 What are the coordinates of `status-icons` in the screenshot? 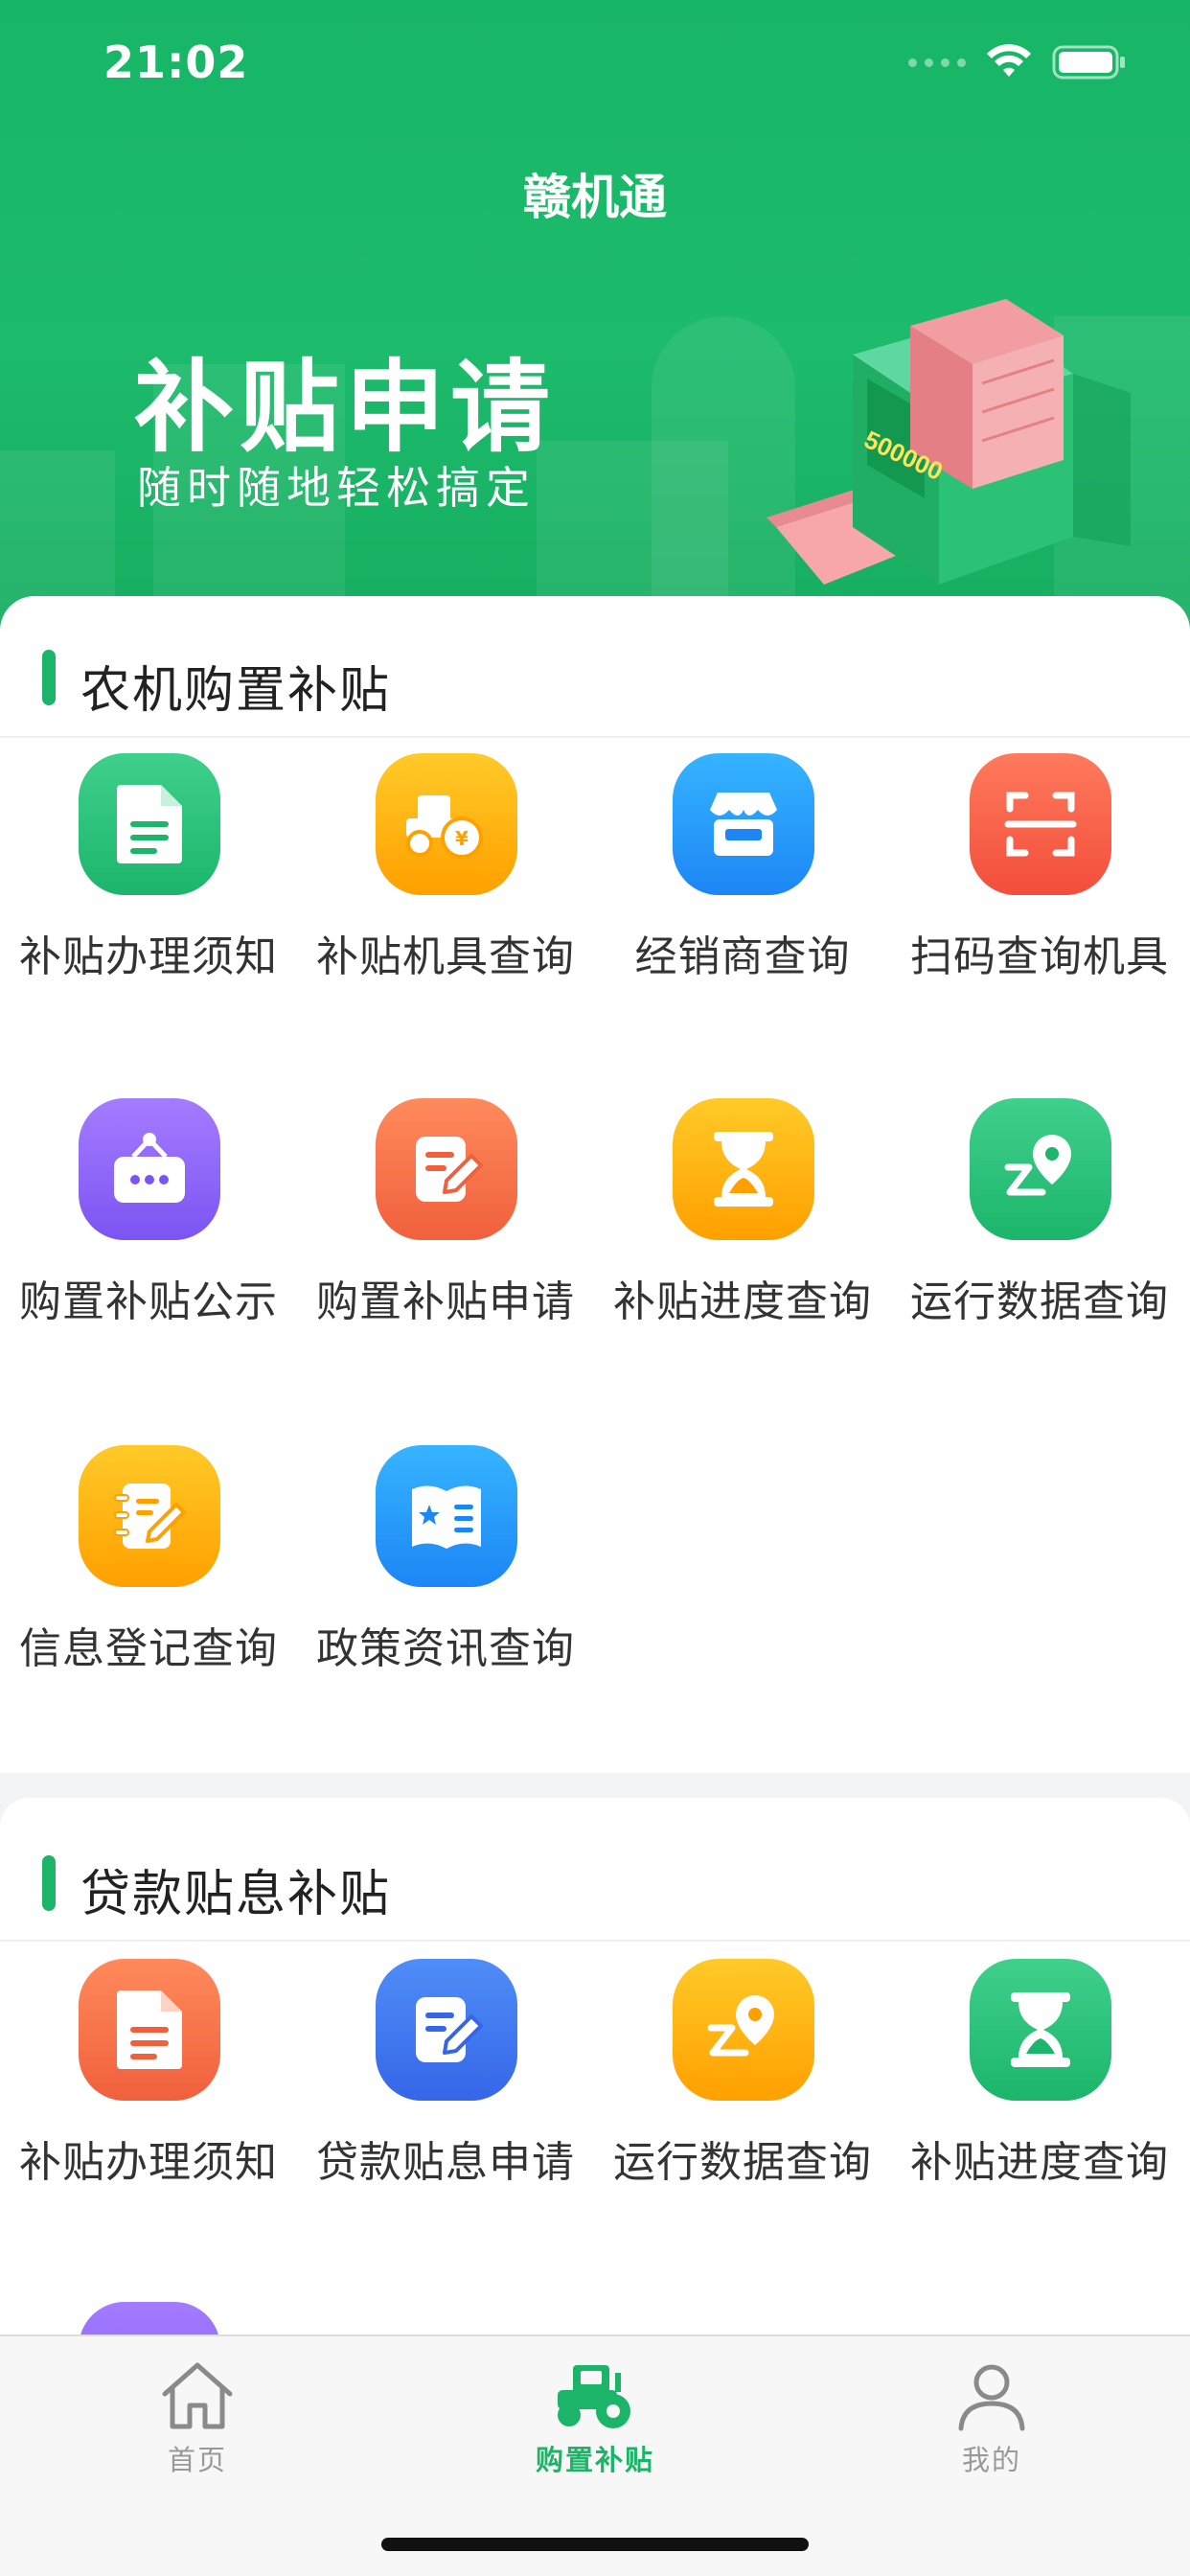 It's located at (1017, 62).